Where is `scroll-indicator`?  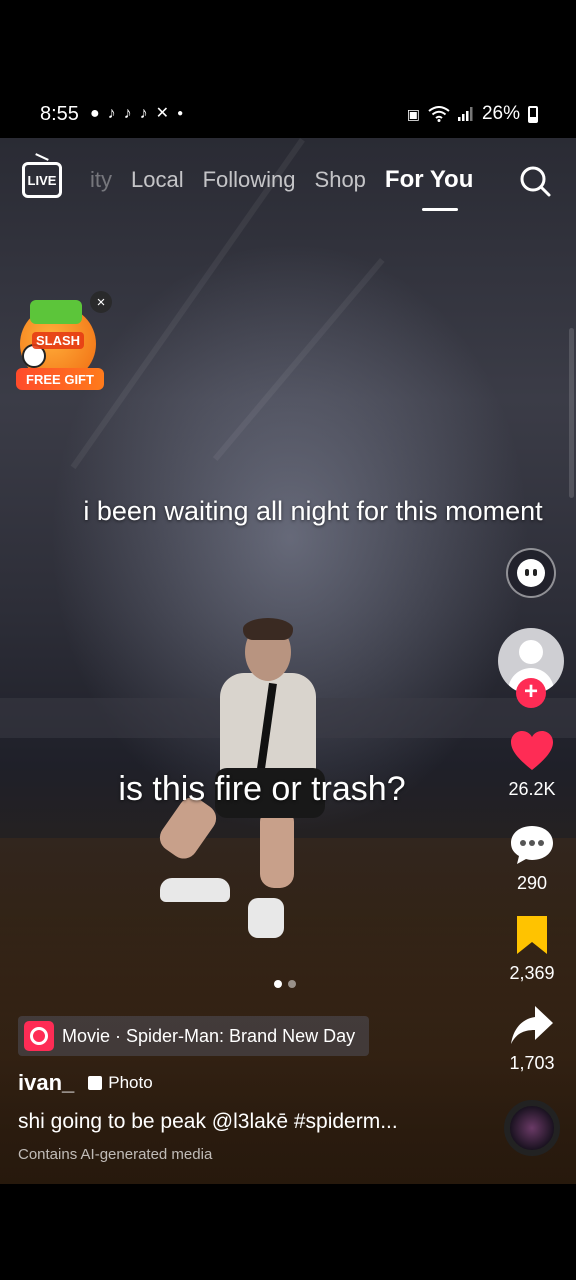 scroll-indicator is located at coordinates (571, 413).